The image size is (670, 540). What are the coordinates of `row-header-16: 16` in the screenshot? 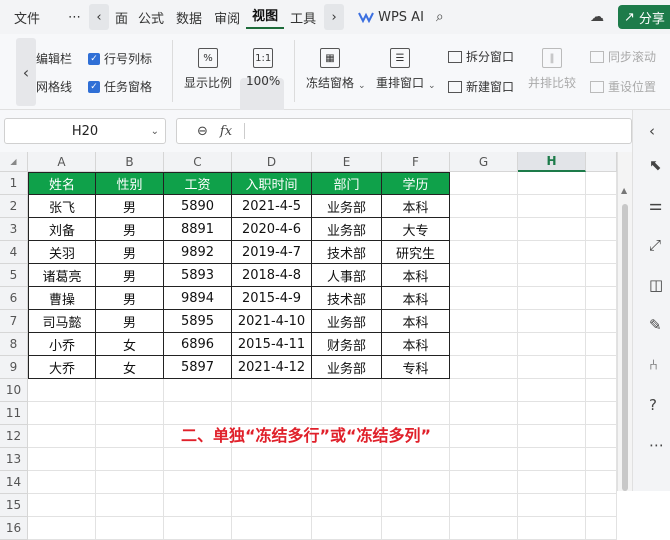 It's located at (14, 528).